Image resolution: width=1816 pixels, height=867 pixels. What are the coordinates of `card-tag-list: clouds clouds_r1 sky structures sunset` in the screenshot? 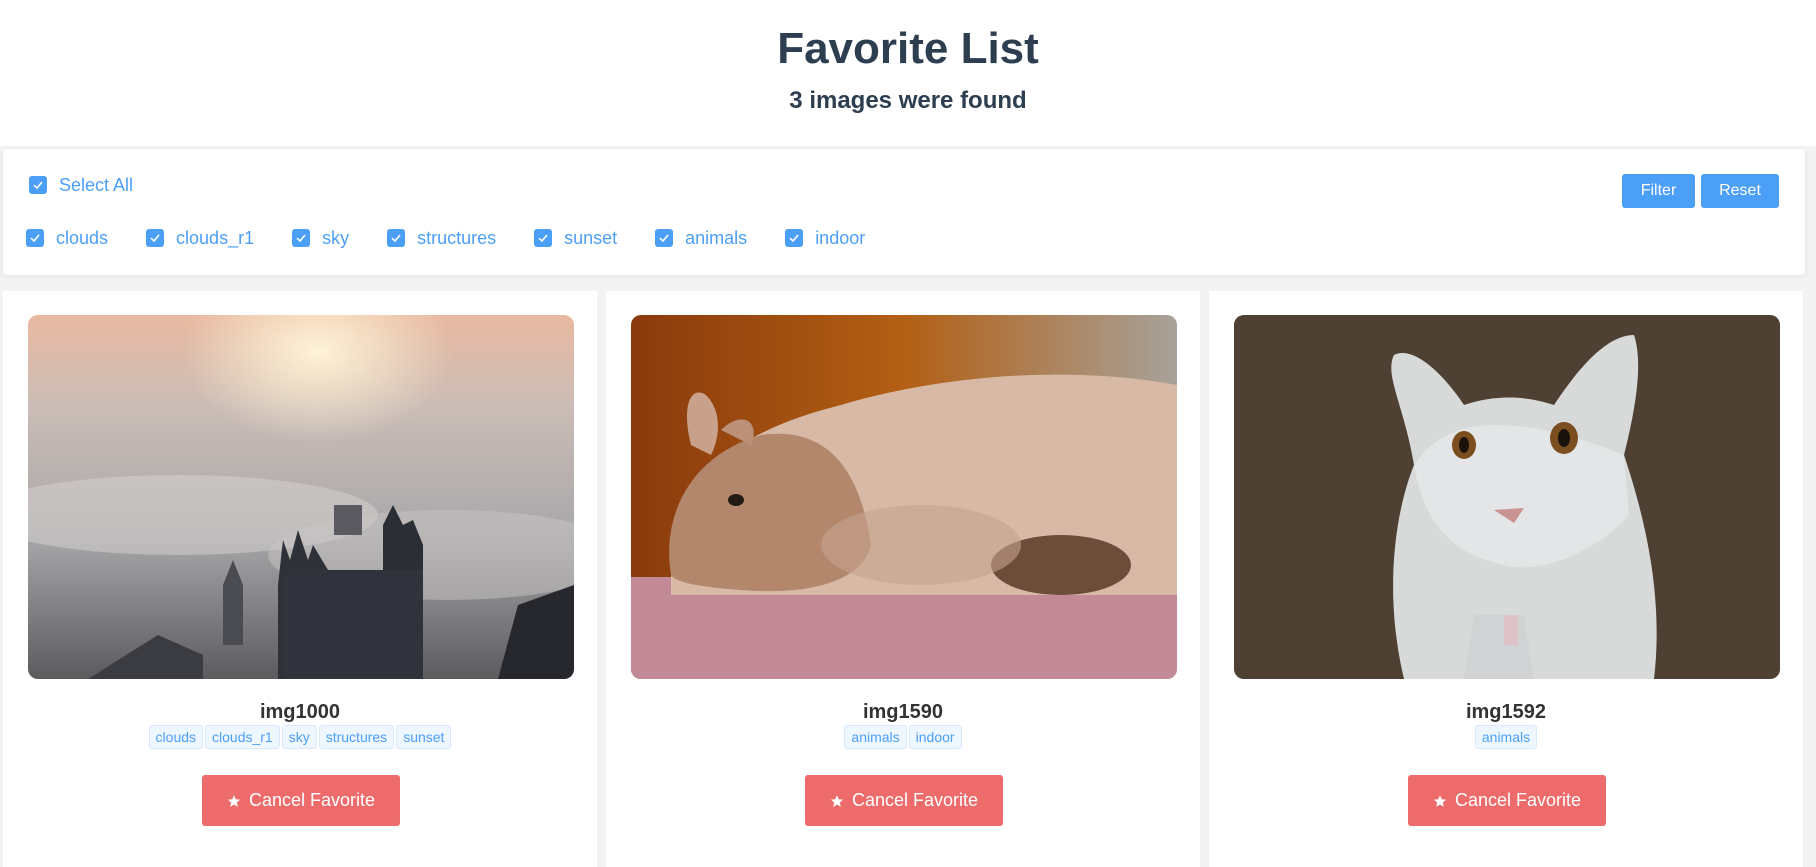 It's located at (300, 737).